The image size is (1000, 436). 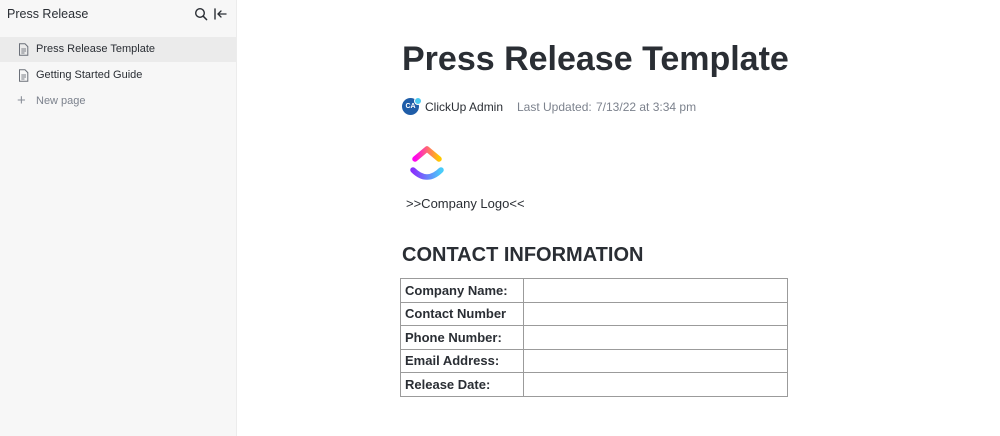 I want to click on table-cell-key: Contact Number, so click(x=462, y=313).